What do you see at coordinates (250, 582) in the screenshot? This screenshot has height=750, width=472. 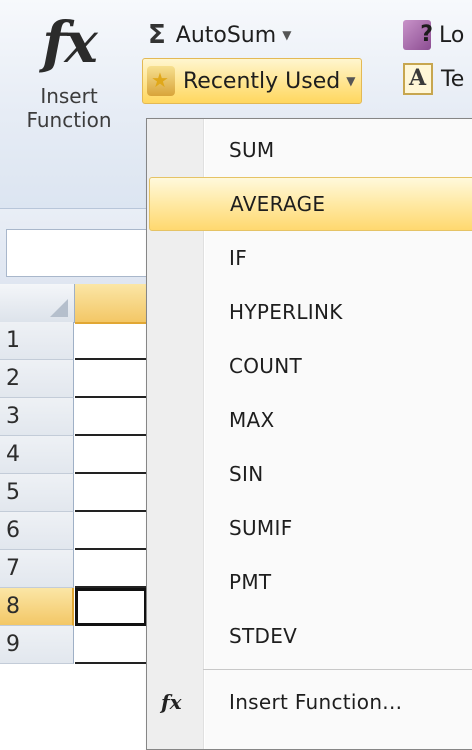 I see `menu-item-label: PMT` at bounding box center [250, 582].